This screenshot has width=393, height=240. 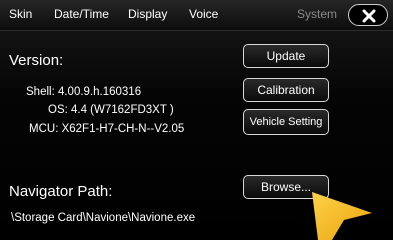 I want to click on vehicle-setting-button: Vehicle Setting, so click(x=286, y=122).